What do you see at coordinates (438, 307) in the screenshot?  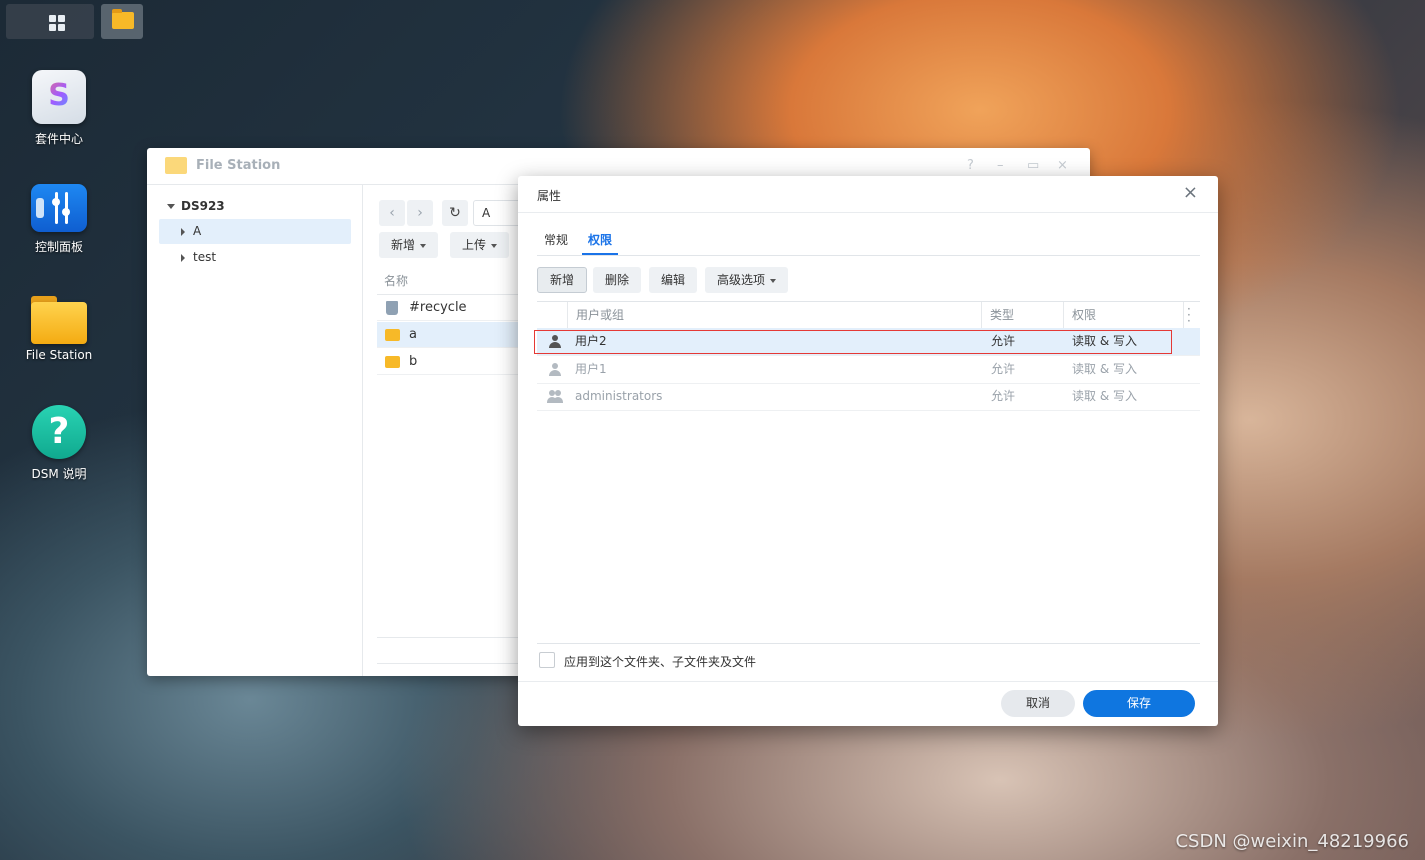 I see `file-name: #recycle` at bounding box center [438, 307].